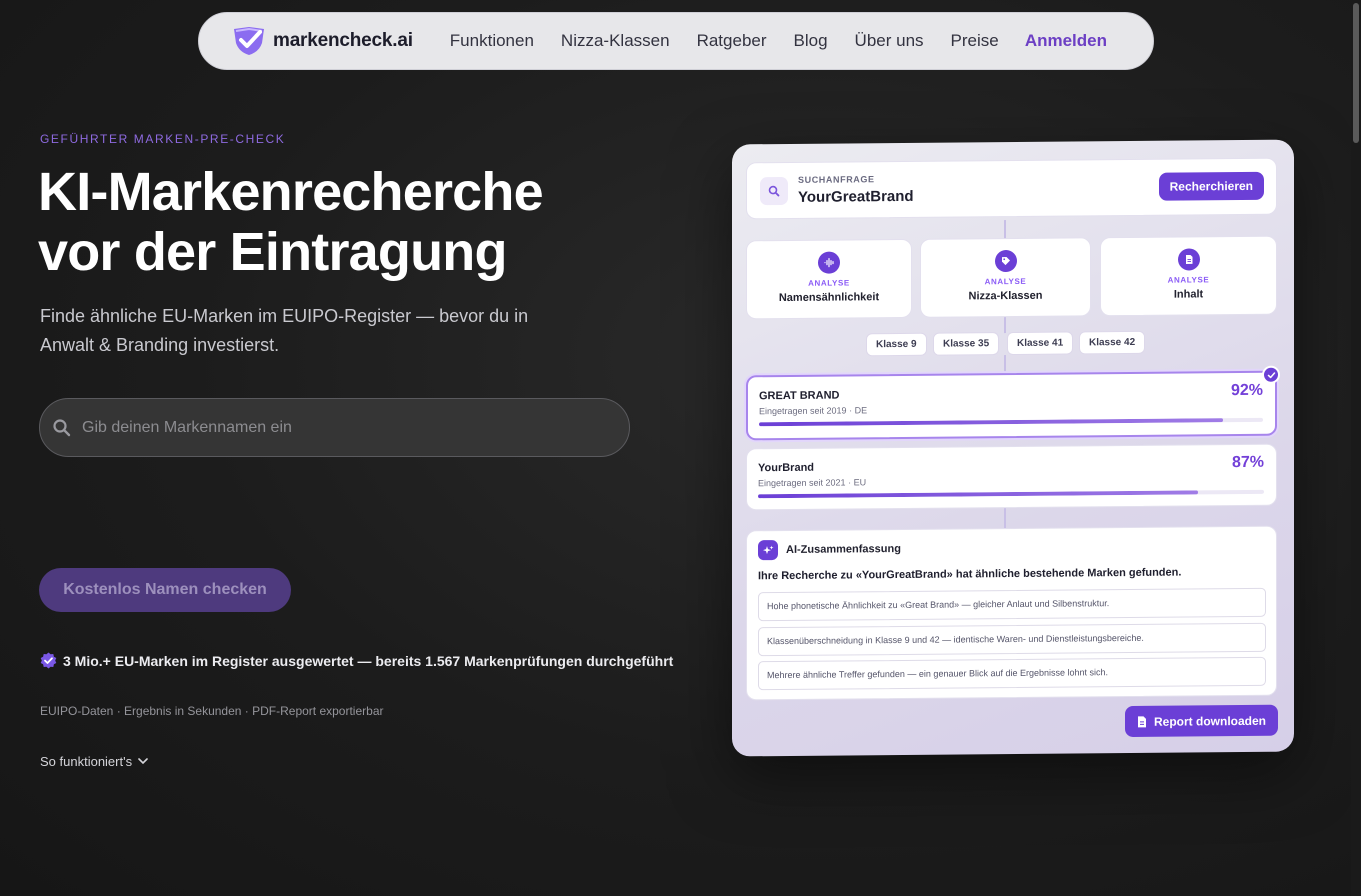 The width and height of the screenshot is (1361, 896). What do you see at coordinates (1356, 73) in the screenshot?
I see `scrollbar-thumb` at bounding box center [1356, 73].